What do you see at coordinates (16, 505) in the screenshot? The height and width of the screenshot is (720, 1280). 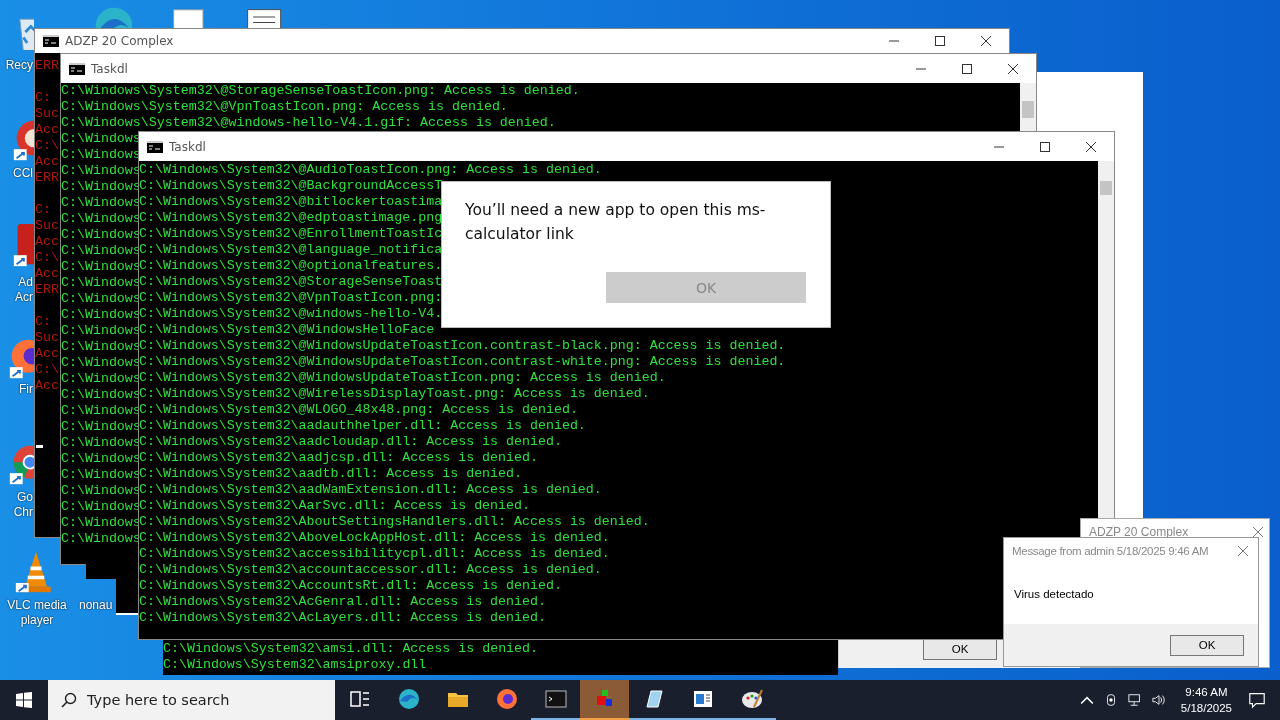 I see `desktop-icon-label: Go Chr` at bounding box center [16, 505].